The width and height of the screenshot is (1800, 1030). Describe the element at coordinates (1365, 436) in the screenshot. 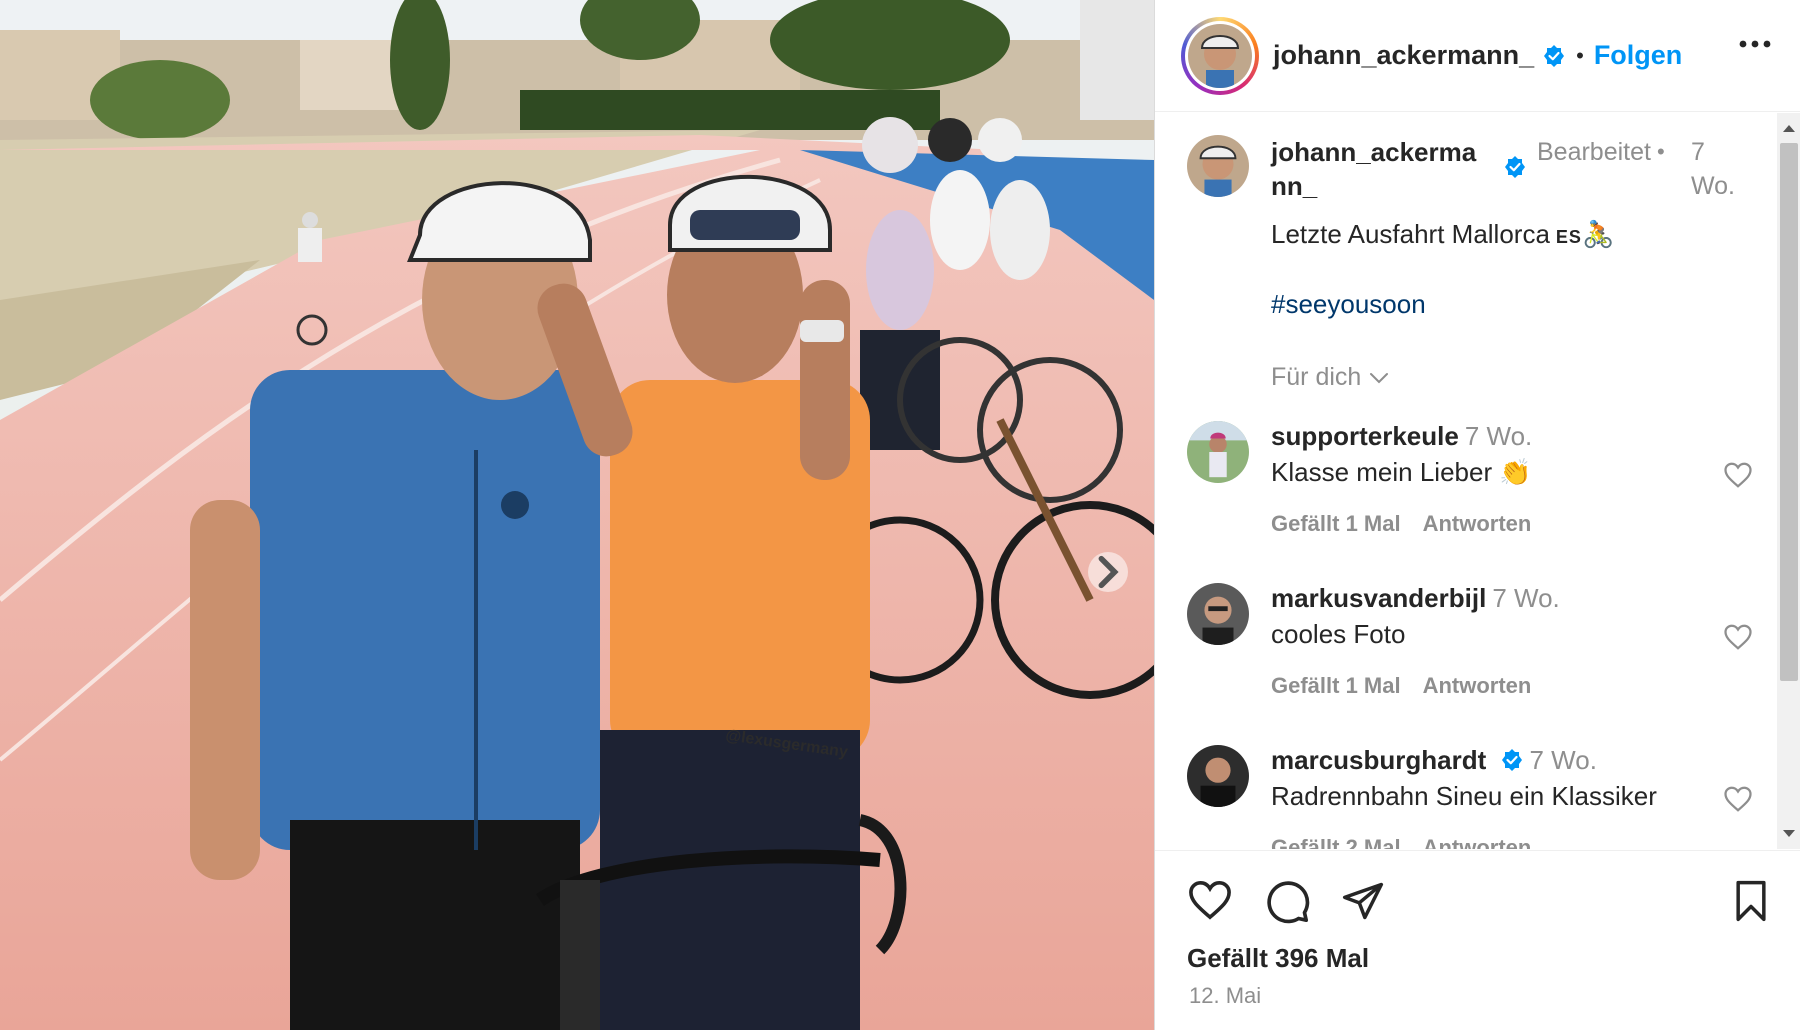

I see `comment-username-text: supporterkeule` at that location.